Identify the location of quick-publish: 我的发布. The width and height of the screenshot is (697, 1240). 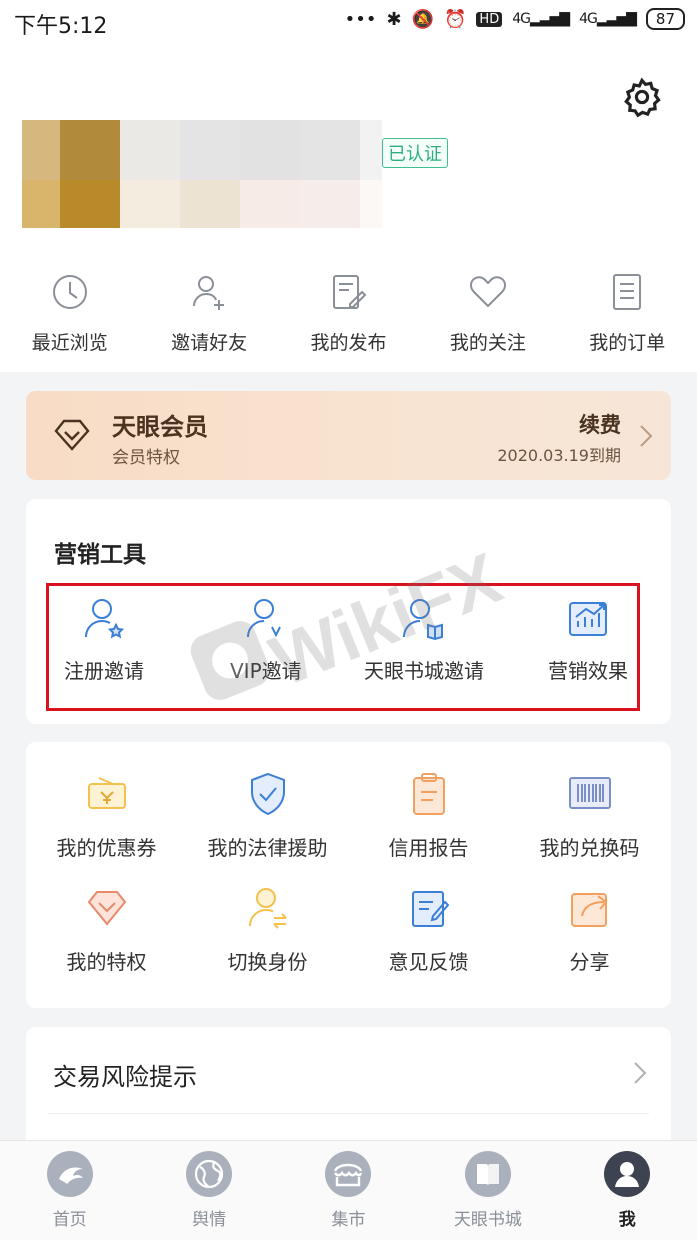
(348, 312).